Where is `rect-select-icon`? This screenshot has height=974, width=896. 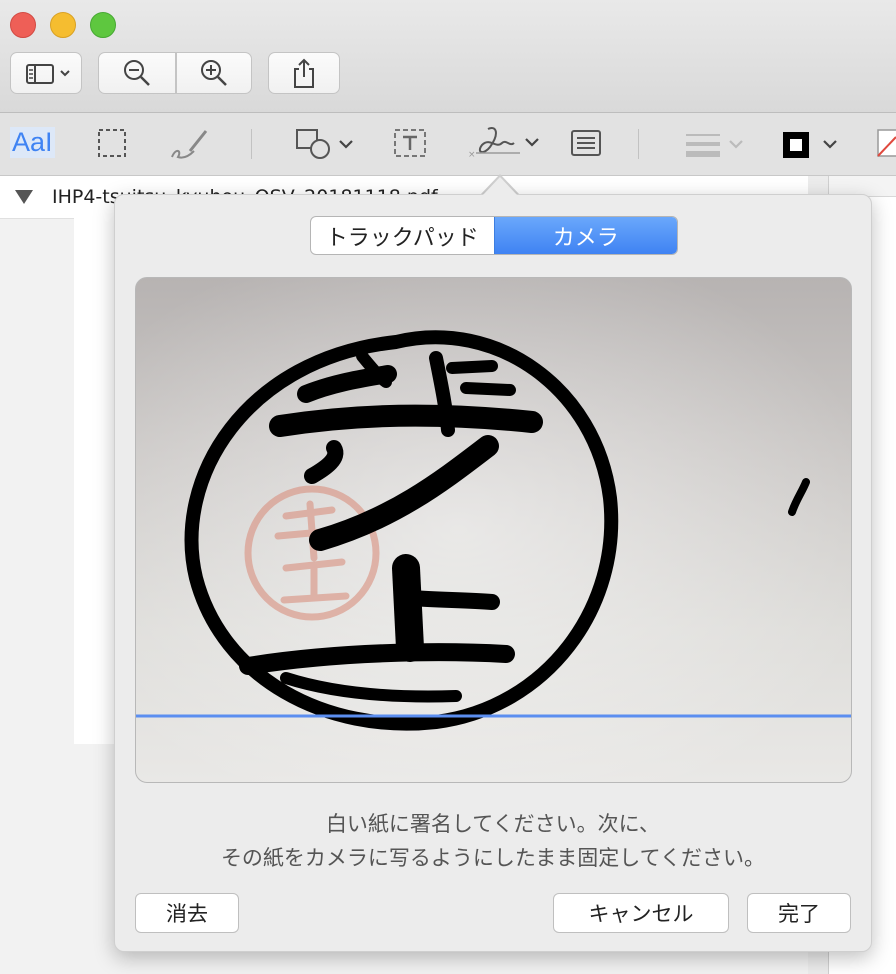
rect-select-icon is located at coordinates (112, 143).